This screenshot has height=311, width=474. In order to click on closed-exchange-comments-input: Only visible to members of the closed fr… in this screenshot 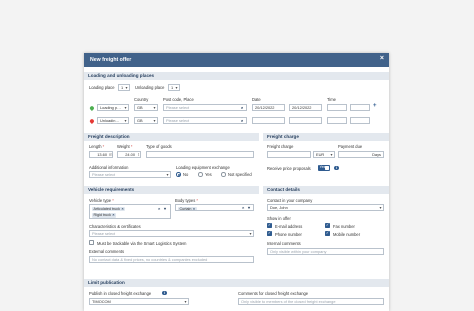, I will do `click(311, 301)`.